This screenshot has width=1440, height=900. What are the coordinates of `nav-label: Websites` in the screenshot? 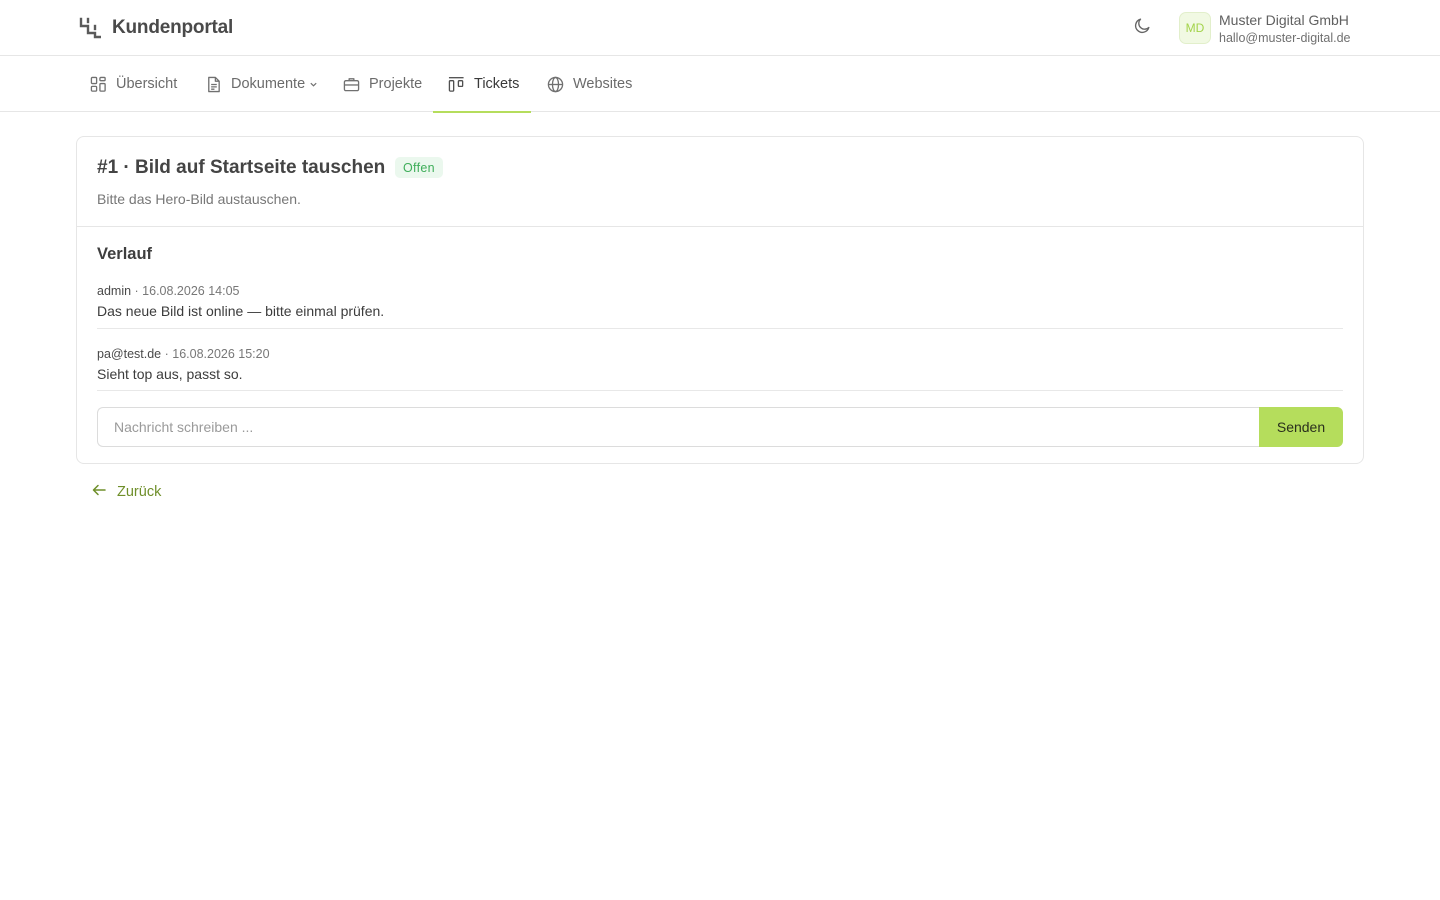 It's located at (603, 84).